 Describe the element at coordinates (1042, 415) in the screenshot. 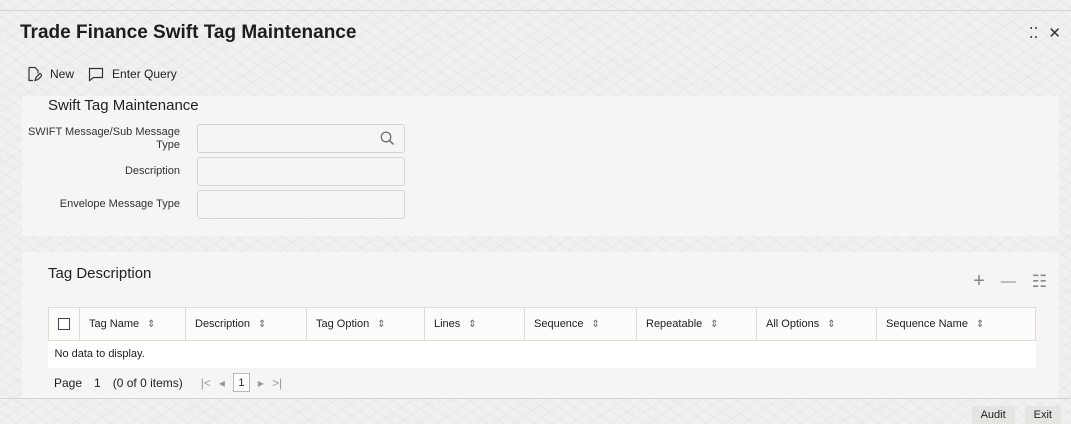

I see `exit-button: Exit` at that location.